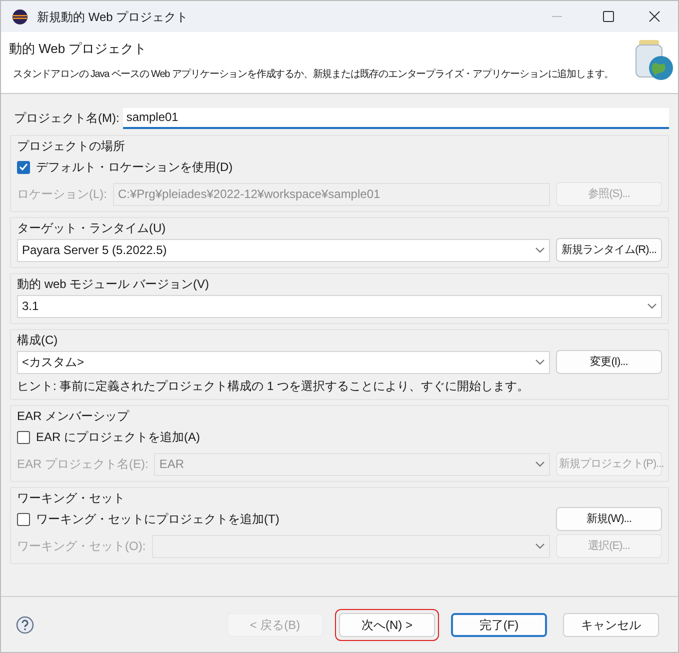 This screenshot has height=653, width=679. Describe the element at coordinates (113, 284) in the screenshot. I see `group-title: 動的 web モジュール バージョン(V)` at that location.